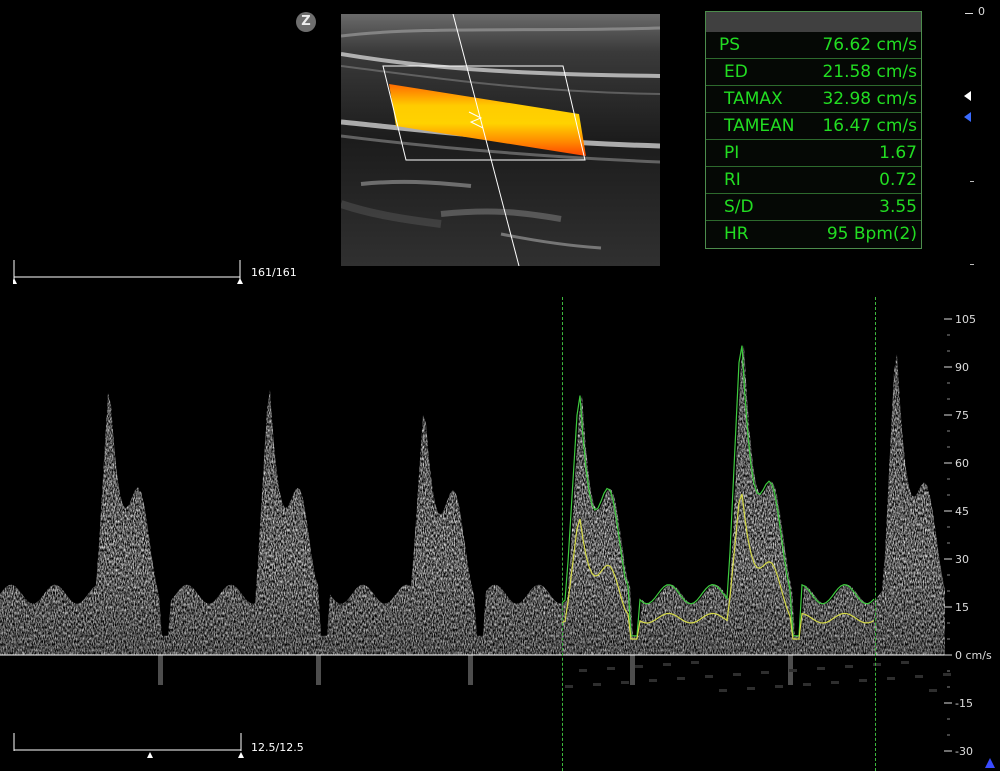 This screenshot has height=771, width=1000. What do you see at coordinates (562, 534) in the screenshot?
I see `cycle-start-cursor` at bounding box center [562, 534].